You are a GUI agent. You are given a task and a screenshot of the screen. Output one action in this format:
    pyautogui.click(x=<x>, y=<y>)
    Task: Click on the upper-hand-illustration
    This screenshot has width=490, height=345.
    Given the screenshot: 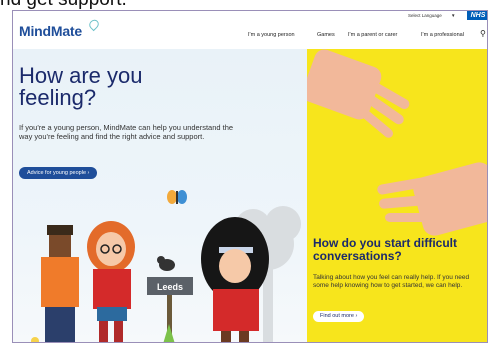 What is the action you would take?
    pyautogui.click(x=358, y=93)
    